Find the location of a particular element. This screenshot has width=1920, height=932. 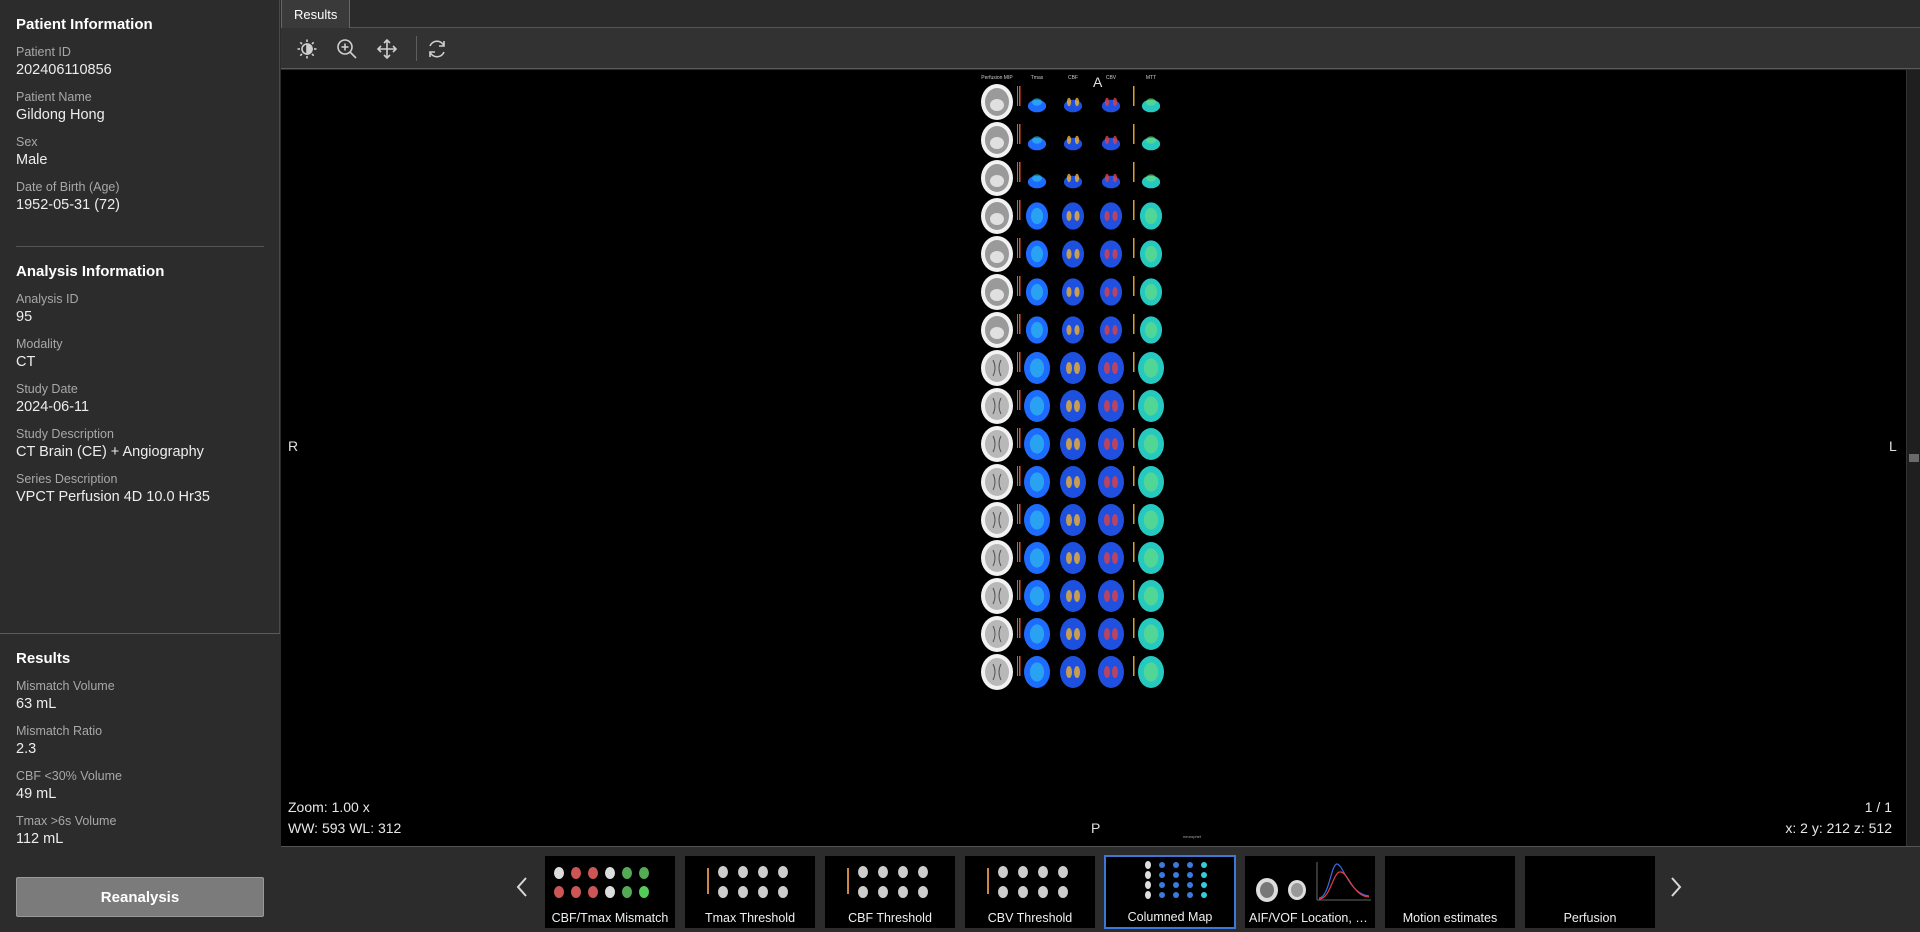

thumbnail-cbf-tmax-mismatch: CBF/Tmax Mismatch is located at coordinates (610, 892).